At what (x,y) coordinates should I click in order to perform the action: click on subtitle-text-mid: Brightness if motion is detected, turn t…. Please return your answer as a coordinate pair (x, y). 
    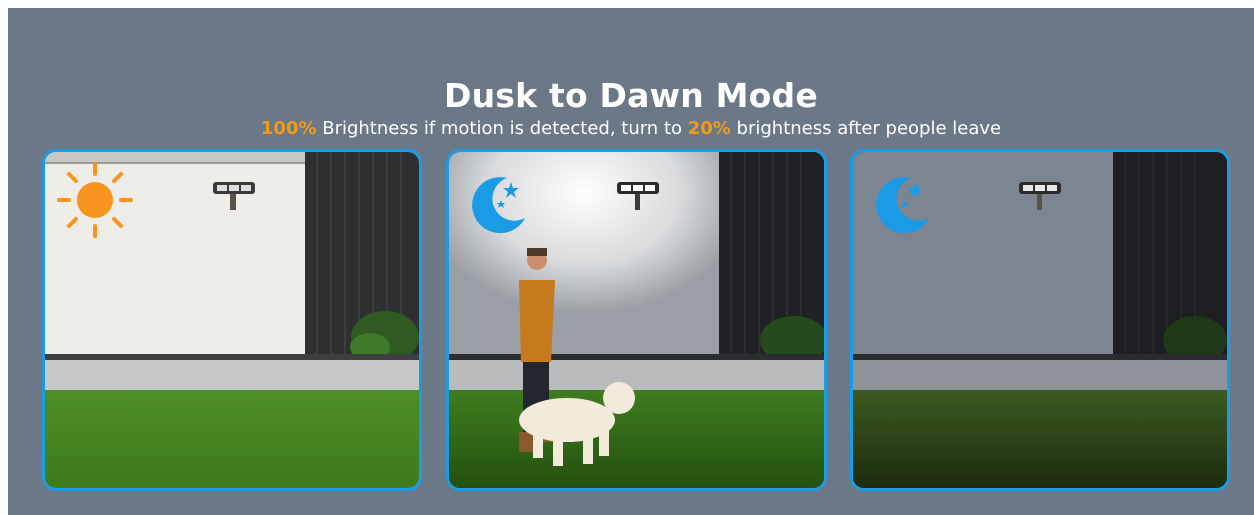
    Looking at the image, I should click on (502, 128).